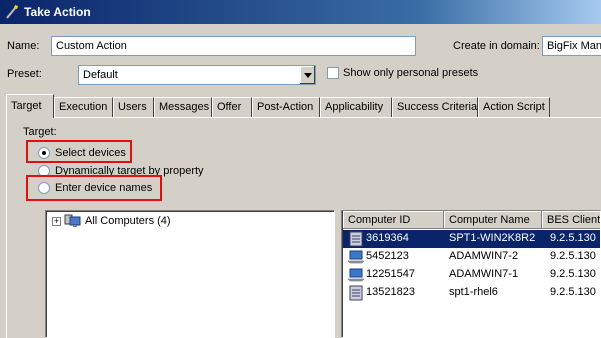  What do you see at coordinates (411, 73) in the screenshot?
I see `personal-presets-label: Show only personal presets` at bounding box center [411, 73].